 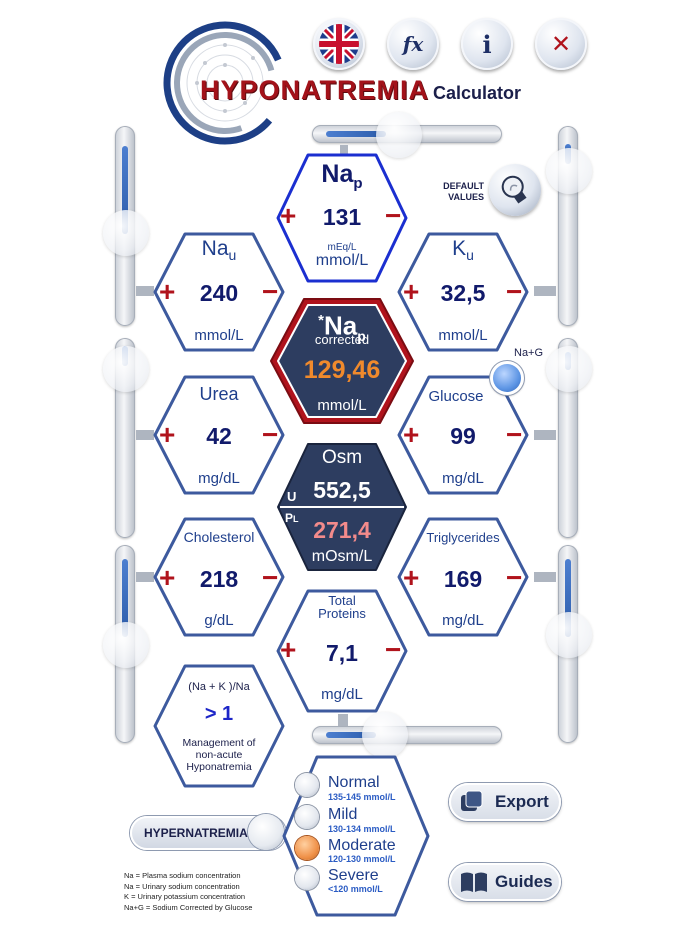 I want to click on triglycerides-unit: mg/dL, so click(x=463, y=620).